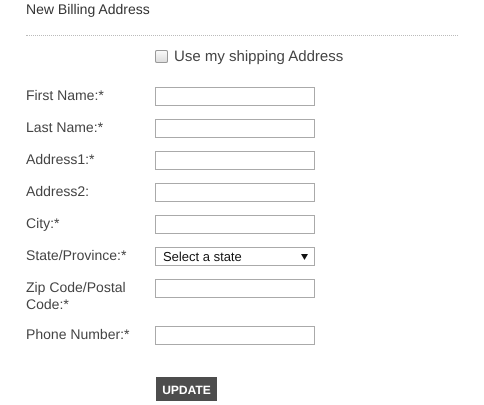 The height and width of the screenshot is (405, 484). I want to click on field-label: City:*, so click(43, 223).